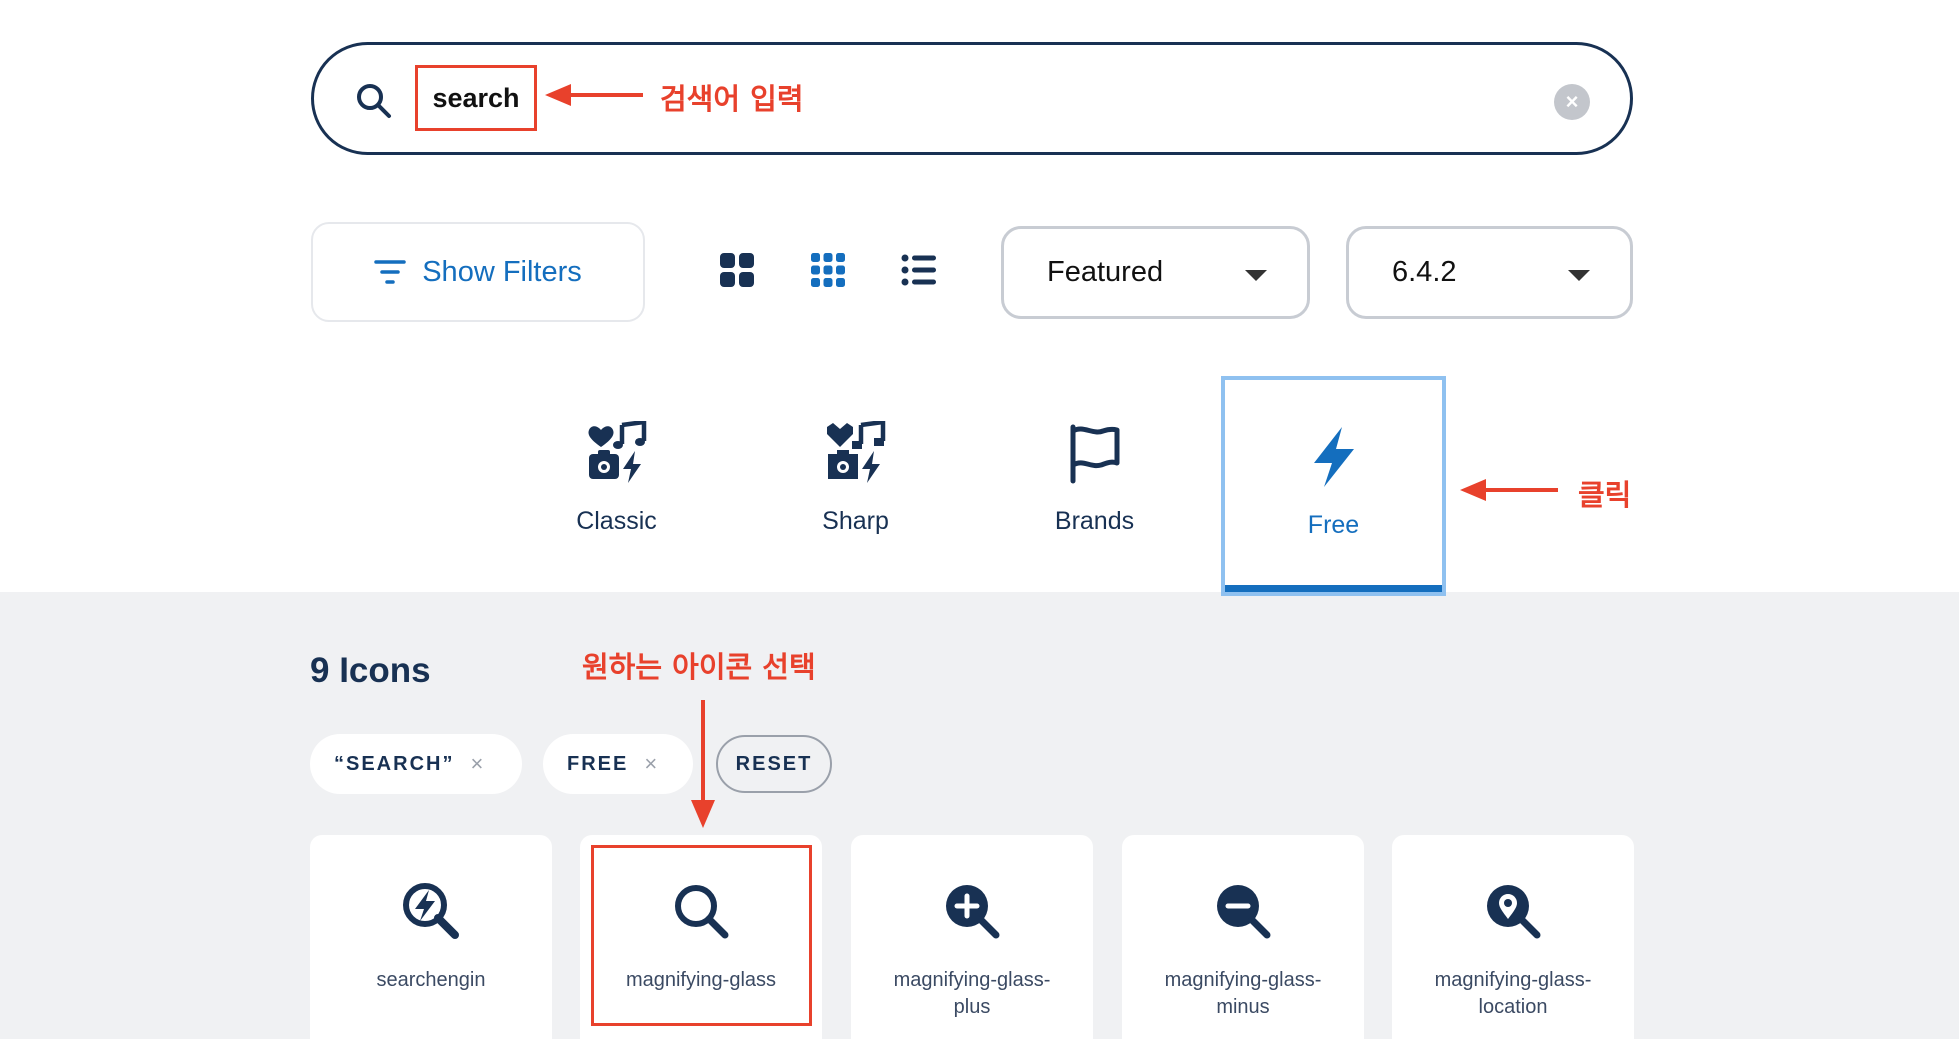  I want to click on sharp-family-icon, so click(855, 452).